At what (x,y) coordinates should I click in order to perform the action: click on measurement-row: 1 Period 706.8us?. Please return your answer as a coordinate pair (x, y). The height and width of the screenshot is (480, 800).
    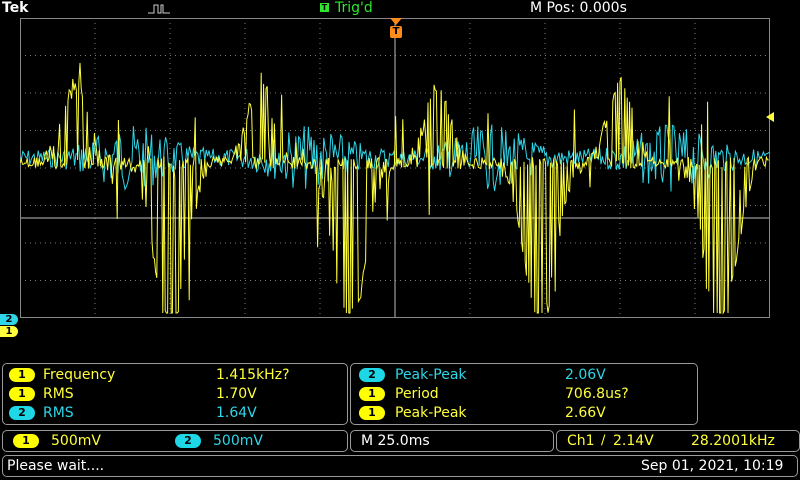
    Looking at the image, I should click on (522, 394).